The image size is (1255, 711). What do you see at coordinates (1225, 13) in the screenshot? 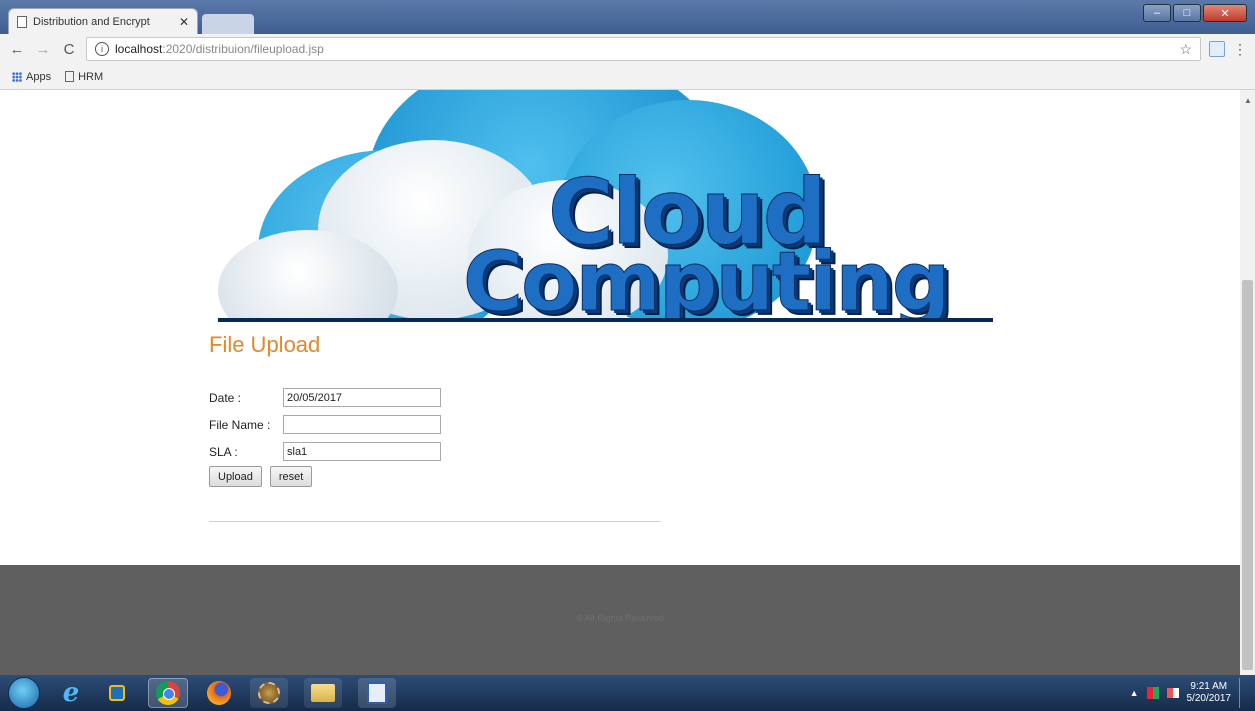
I see `close-button: ✕` at bounding box center [1225, 13].